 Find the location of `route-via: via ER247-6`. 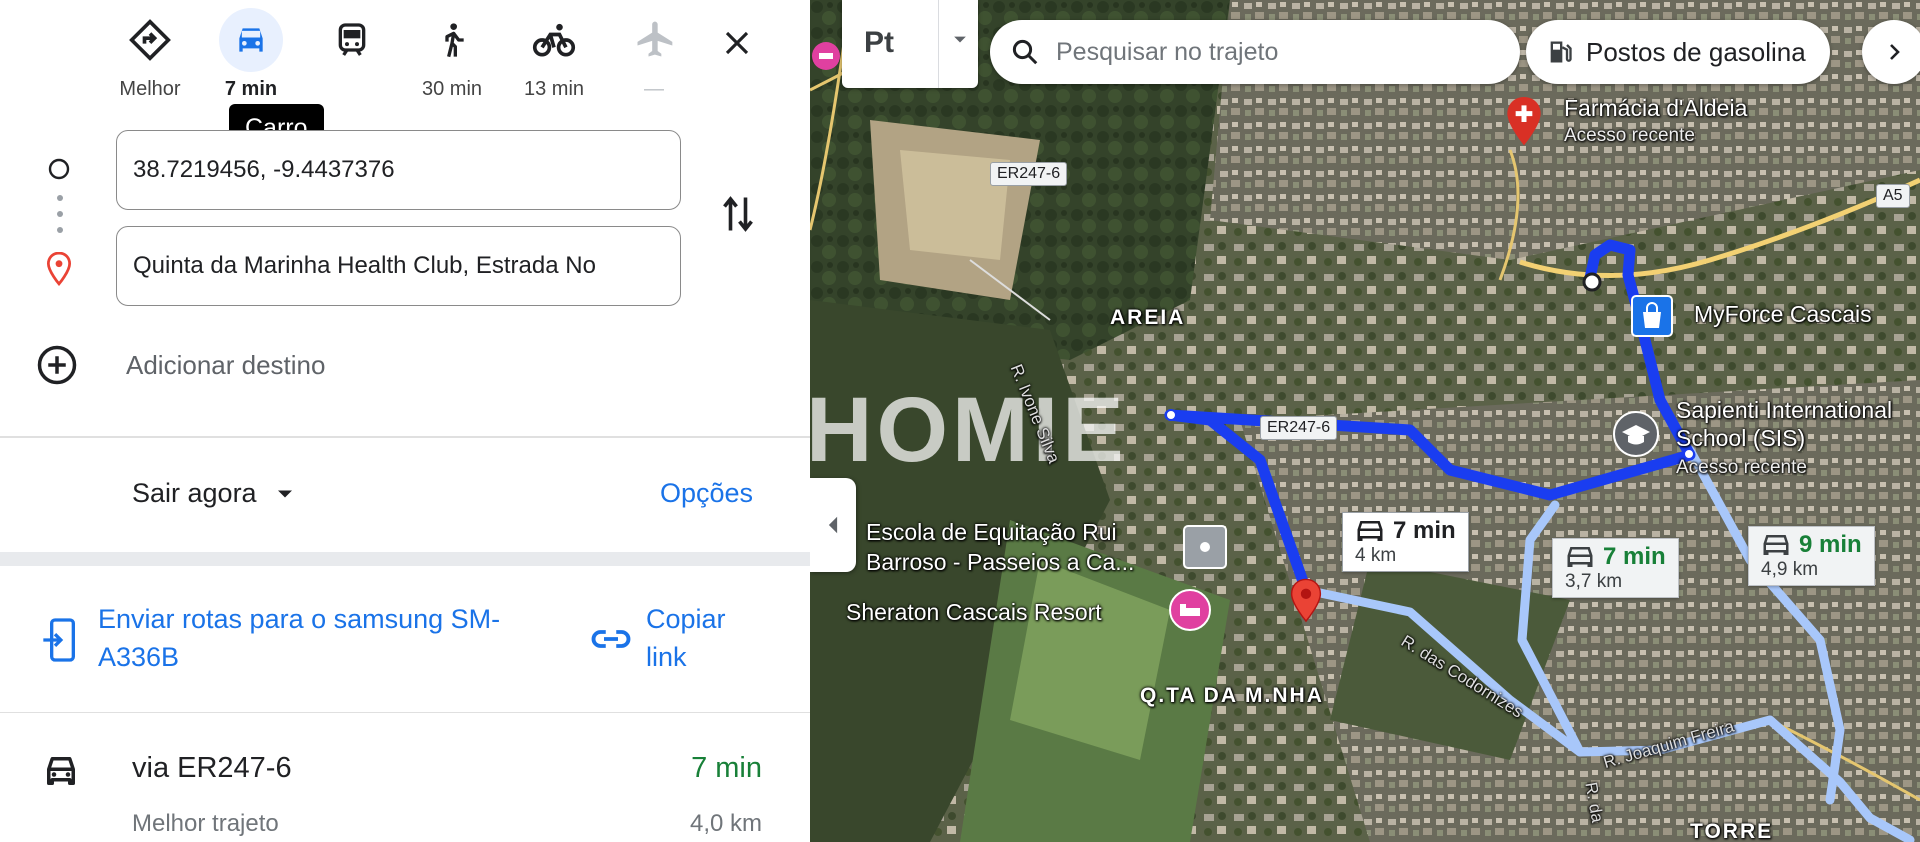

route-via: via ER247-6 is located at coordinates (212, 768).